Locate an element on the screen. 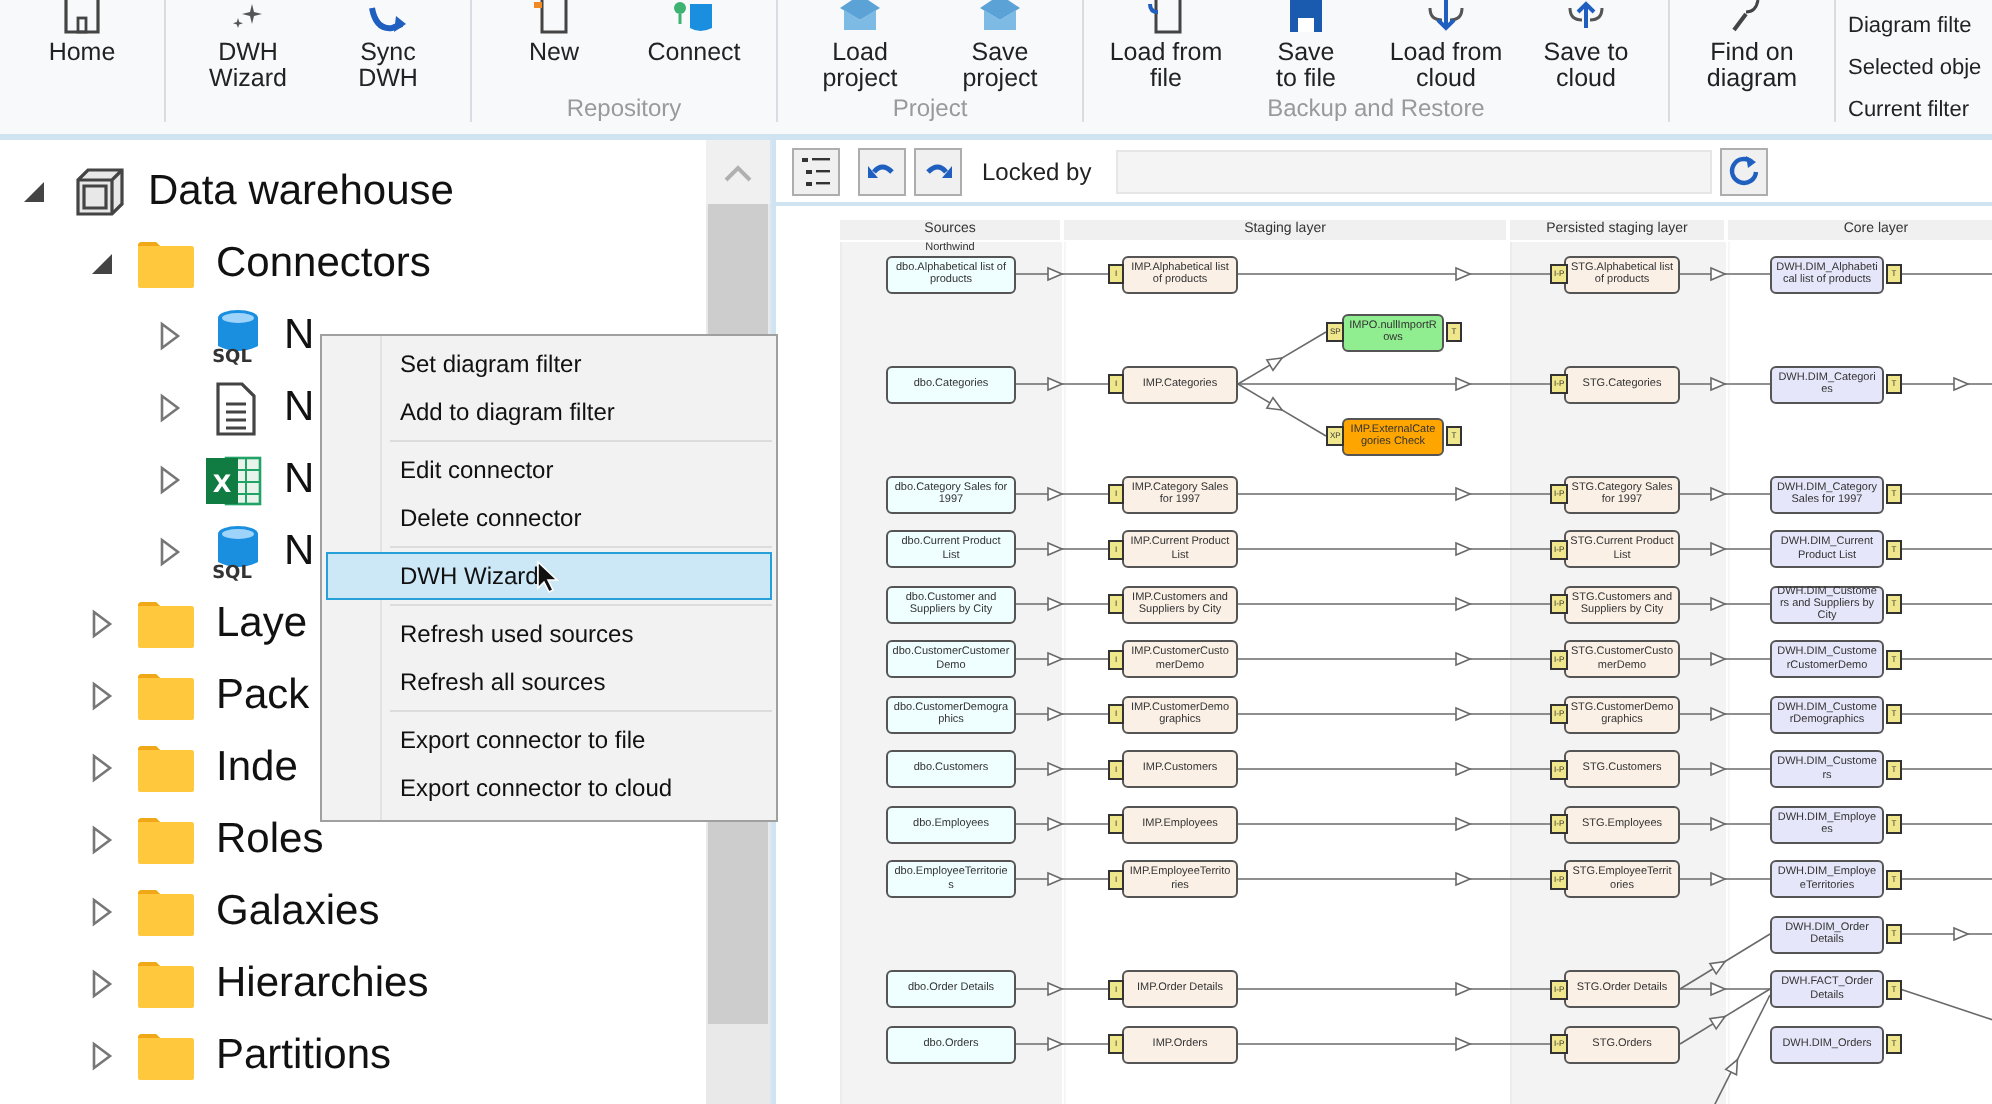  ribbon-button: Save project is located at coordinates (1000, 50).